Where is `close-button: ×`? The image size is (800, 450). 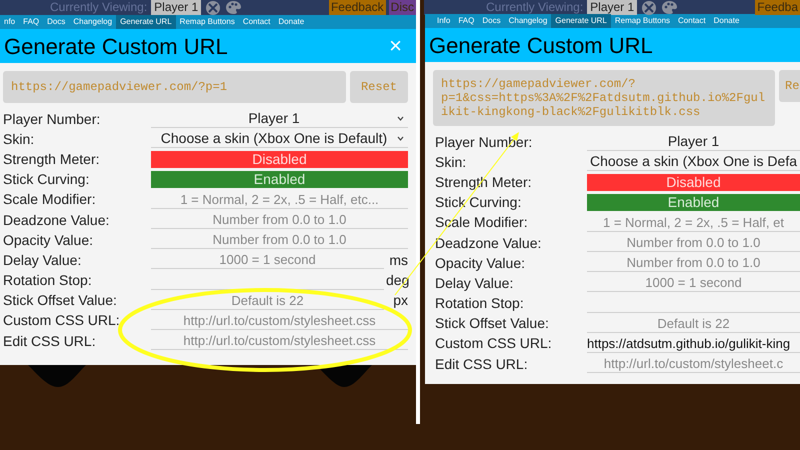
close-button: × is located at coordinates (395, 46).